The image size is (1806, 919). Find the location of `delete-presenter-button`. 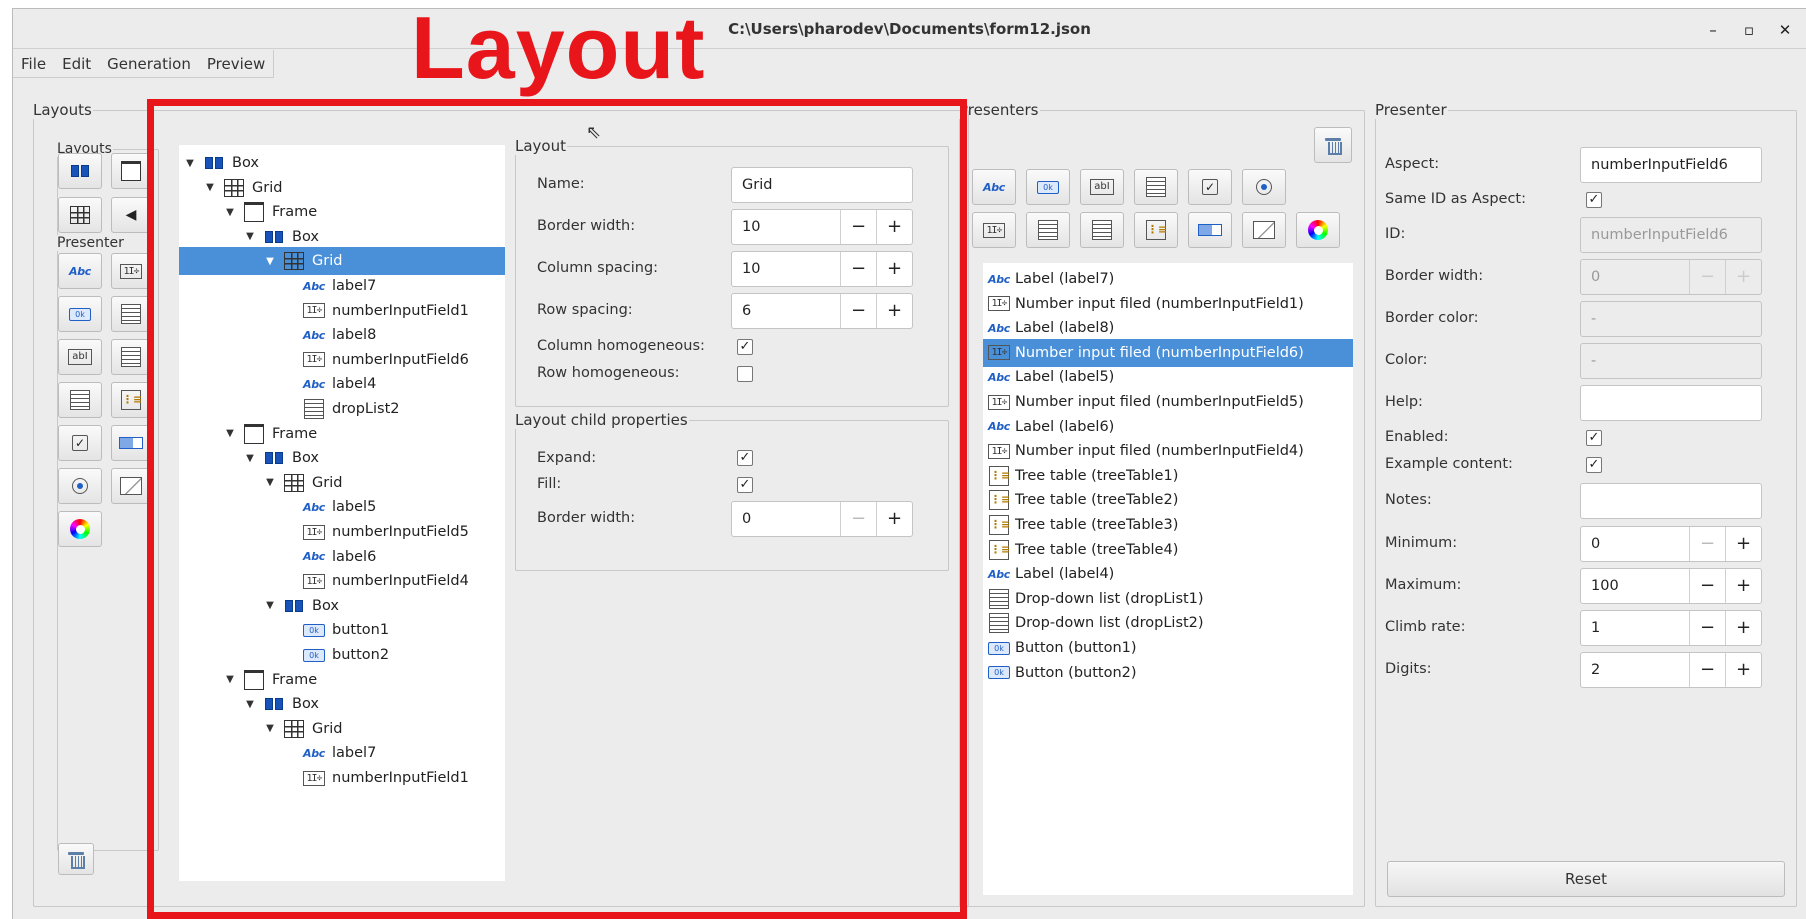

delete-presenter-button is located at coordinates (1333, 145).